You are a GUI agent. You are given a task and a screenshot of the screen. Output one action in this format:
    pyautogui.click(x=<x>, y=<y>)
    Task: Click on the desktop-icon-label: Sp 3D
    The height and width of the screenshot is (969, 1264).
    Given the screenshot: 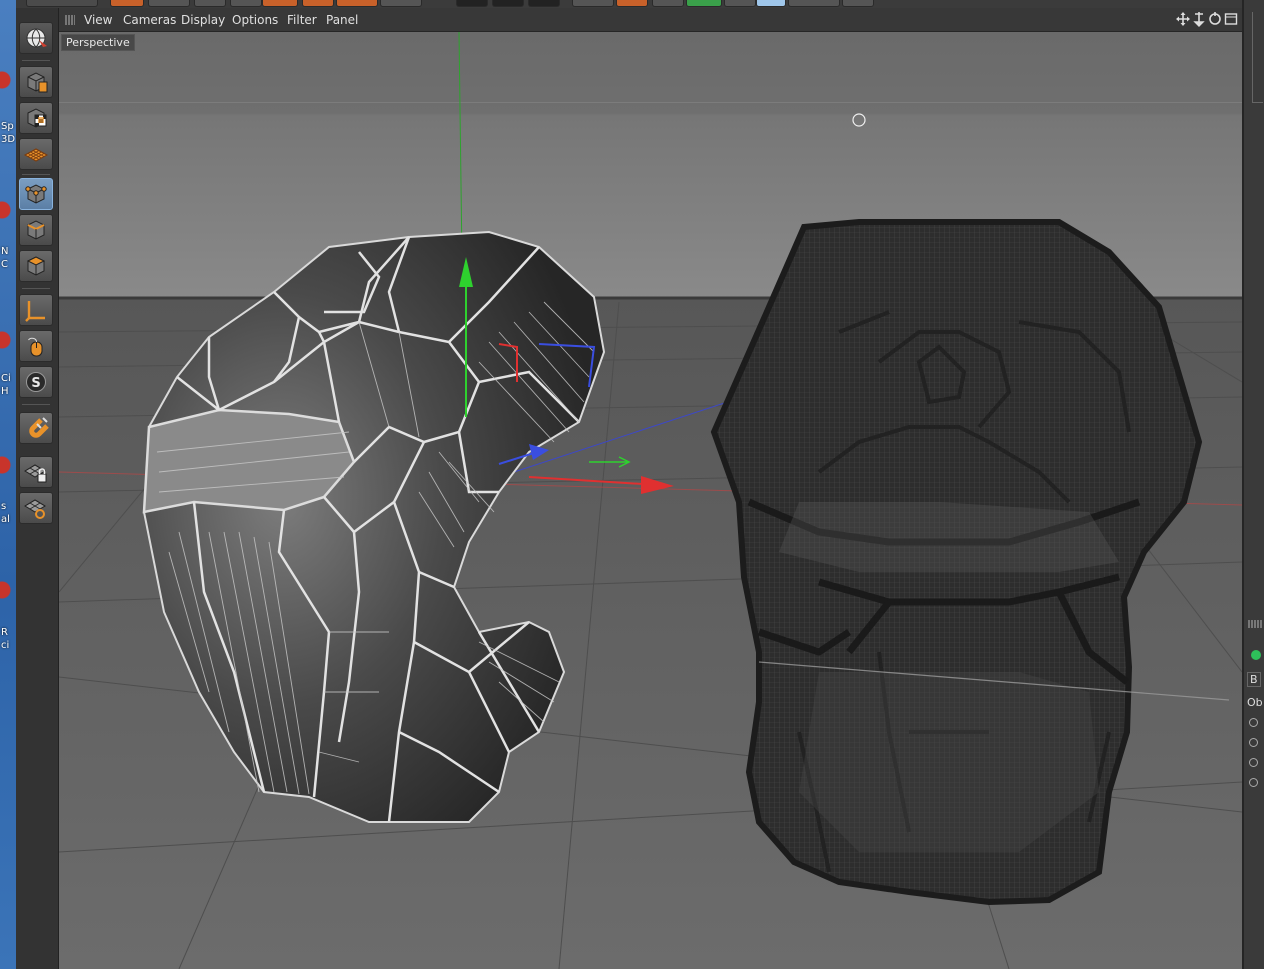 What is the action you would take?
    pyautogui.click(x=8, y=133)
    